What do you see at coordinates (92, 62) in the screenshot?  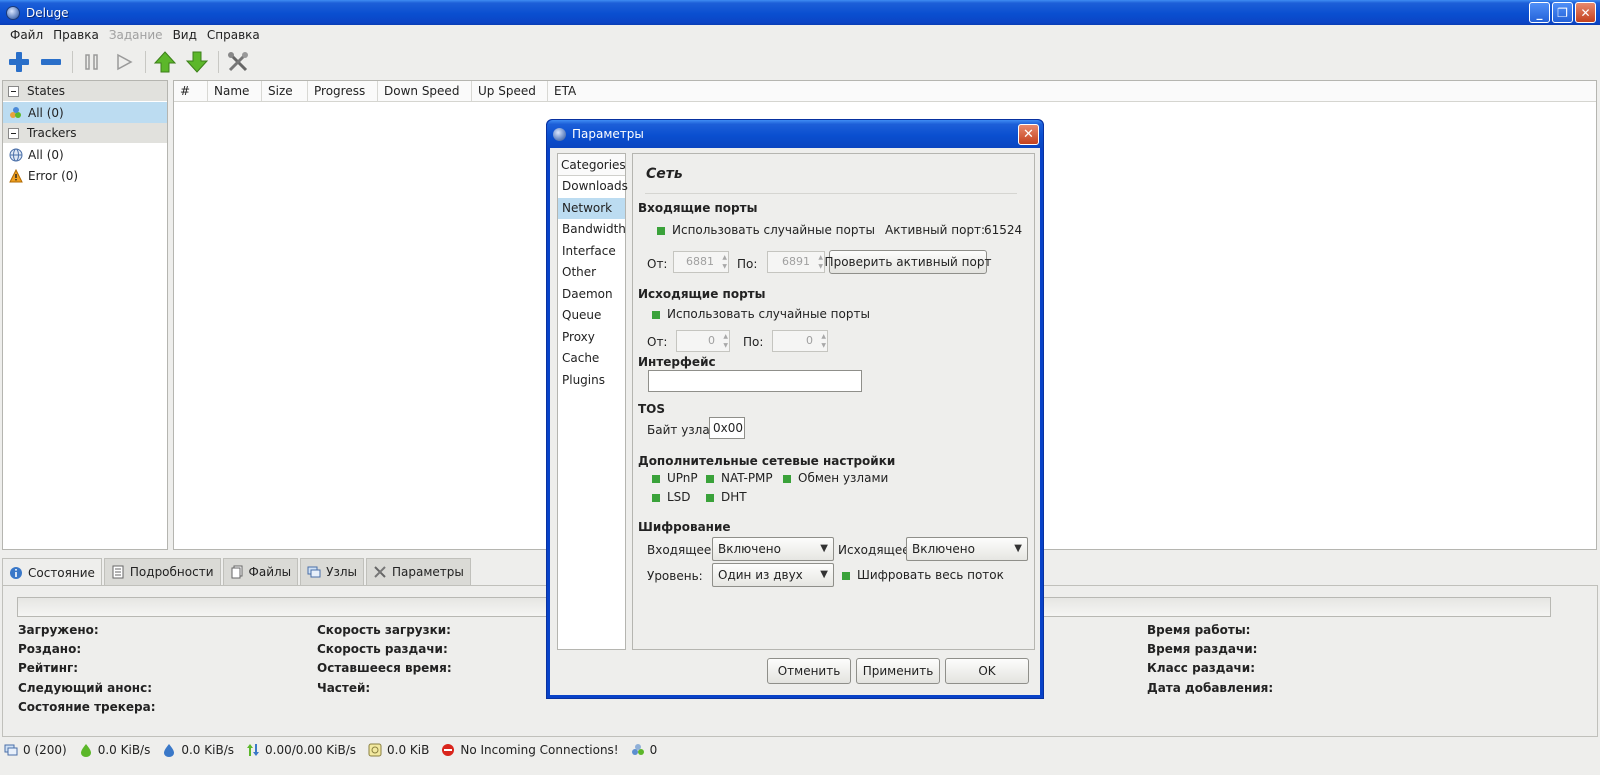 I see `pause-button` at bounding box center [92, 62].